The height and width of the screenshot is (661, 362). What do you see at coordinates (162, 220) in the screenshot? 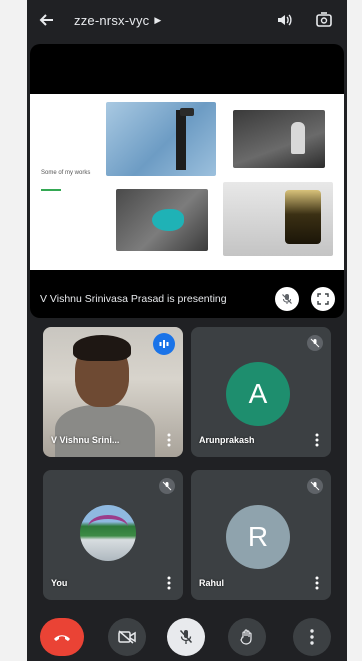
I see `slide-image-cup` at bounding box center [162, 220].